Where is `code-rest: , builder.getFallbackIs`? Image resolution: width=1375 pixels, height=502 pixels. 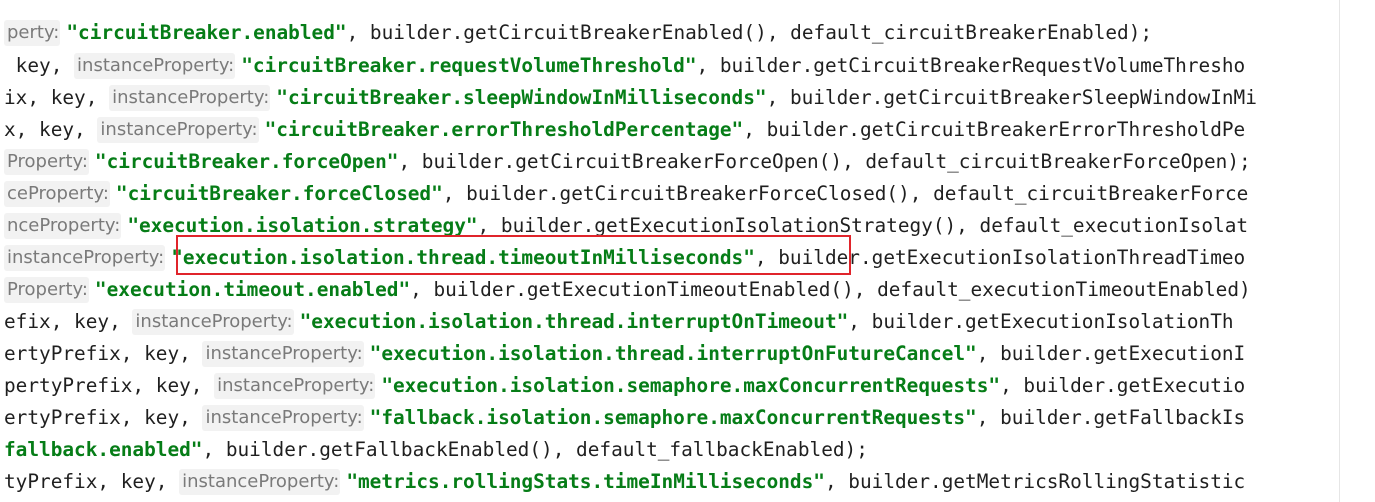 code-rest: , builder.getFallbackIs is located at coordinates (1111, 417).